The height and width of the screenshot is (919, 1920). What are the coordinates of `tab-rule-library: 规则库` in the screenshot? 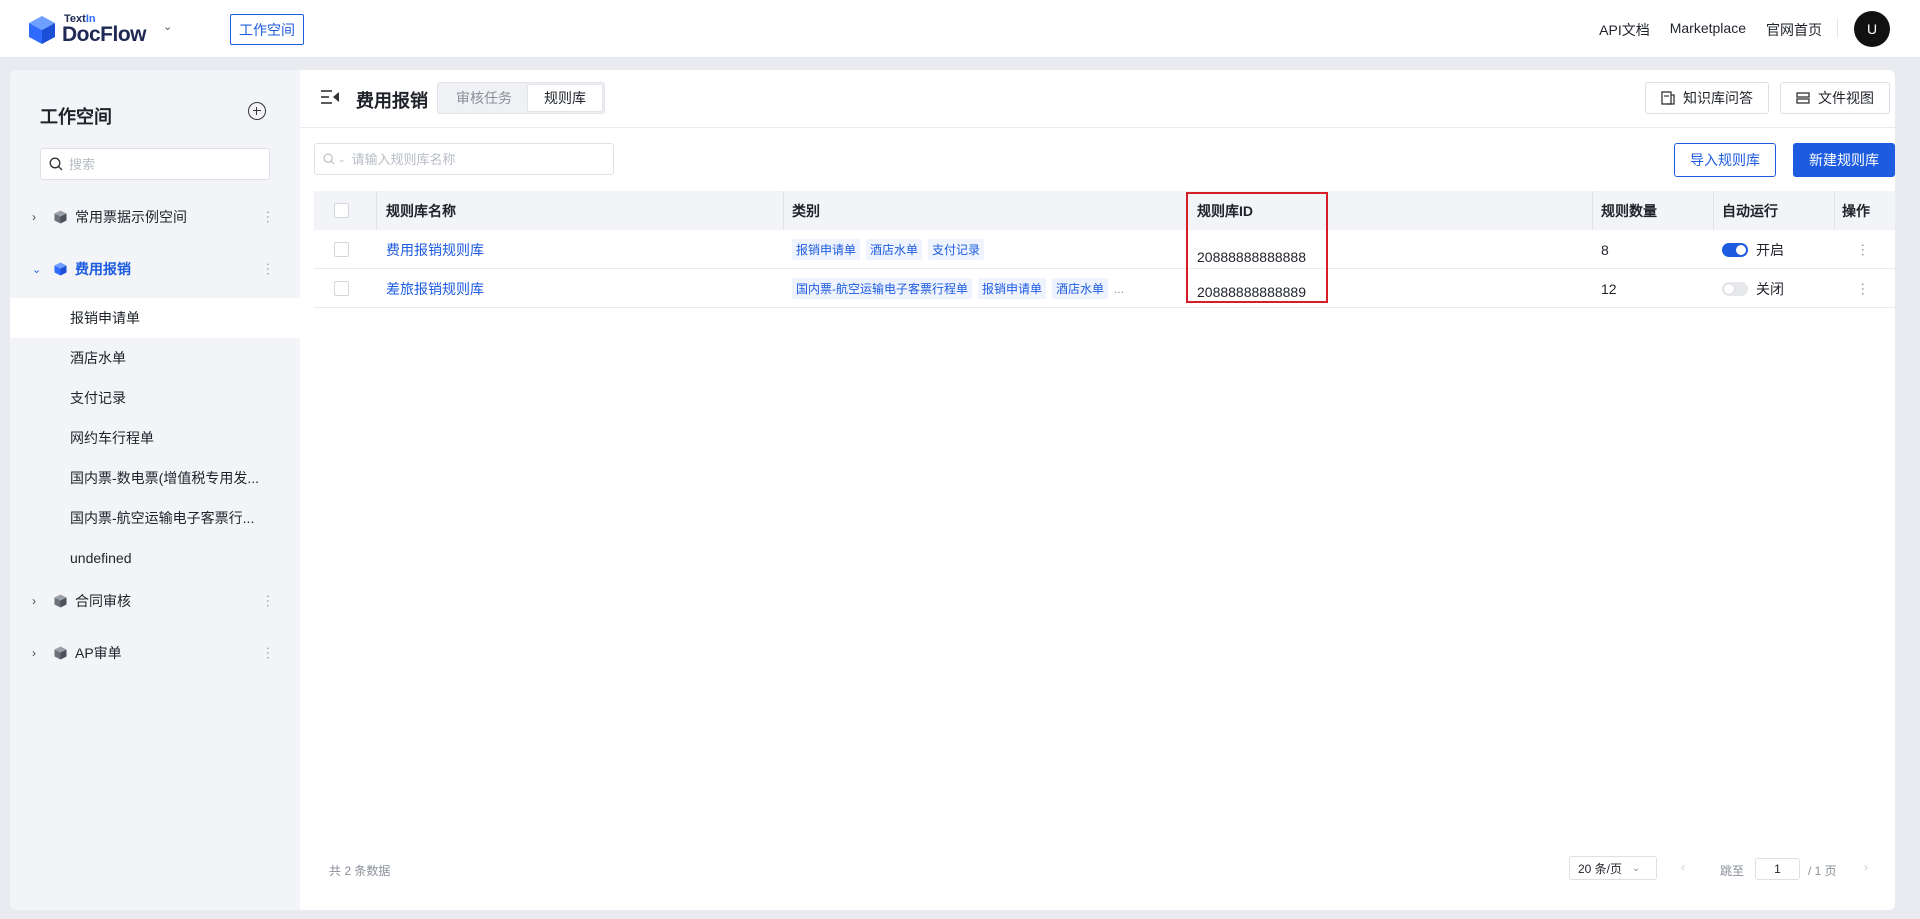 It's located at (565, 98).